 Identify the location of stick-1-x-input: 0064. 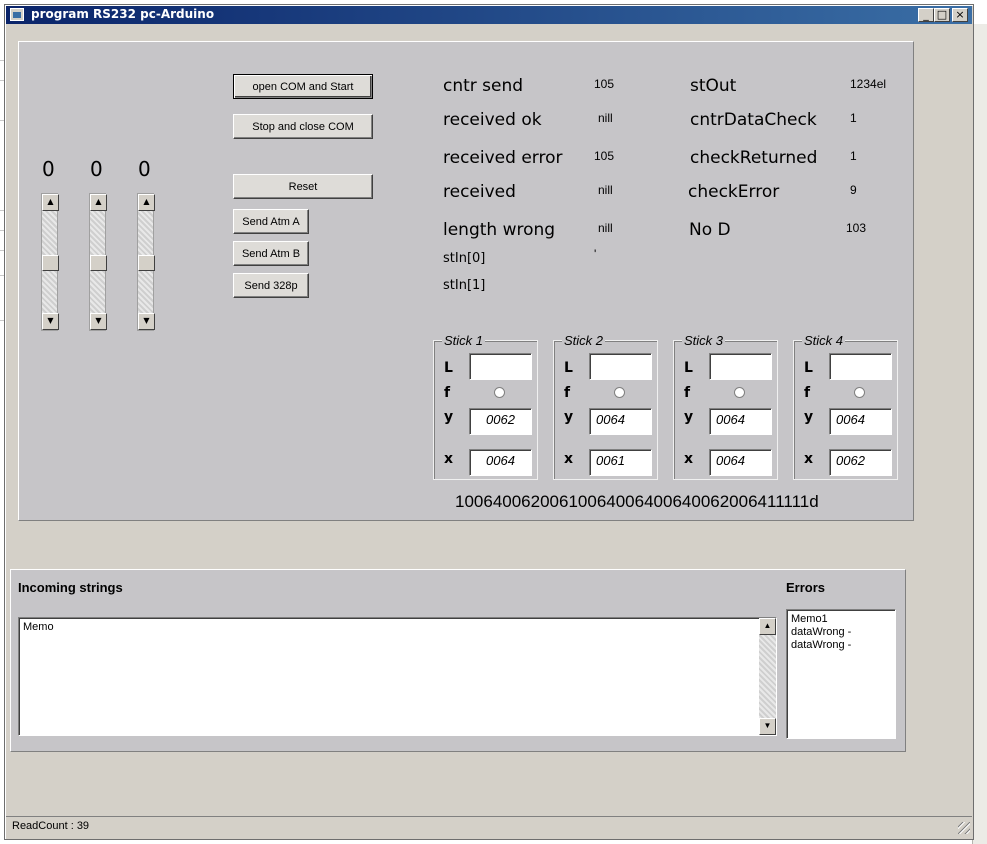
(500, 462).